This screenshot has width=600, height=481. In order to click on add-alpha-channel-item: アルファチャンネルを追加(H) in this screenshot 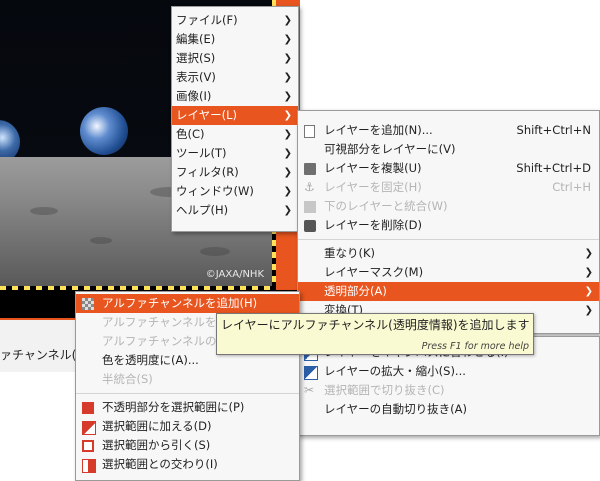, I will do `click(187, 303)`.